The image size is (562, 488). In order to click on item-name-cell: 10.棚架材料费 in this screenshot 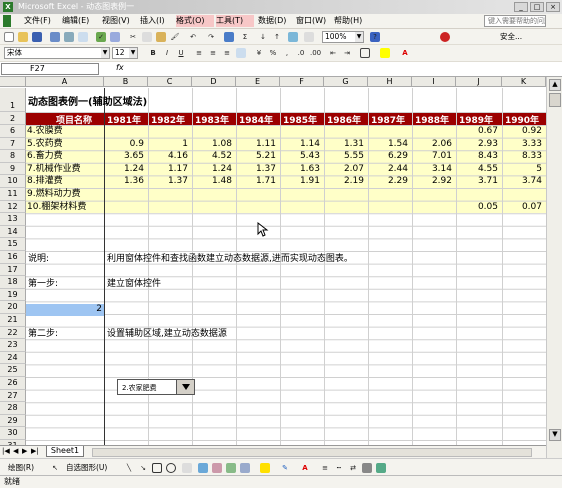, I will do `click(56, 207)`.